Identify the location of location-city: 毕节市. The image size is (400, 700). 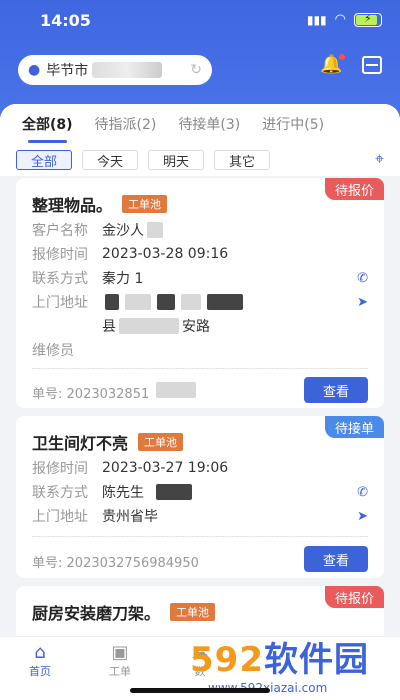
(67, 71).